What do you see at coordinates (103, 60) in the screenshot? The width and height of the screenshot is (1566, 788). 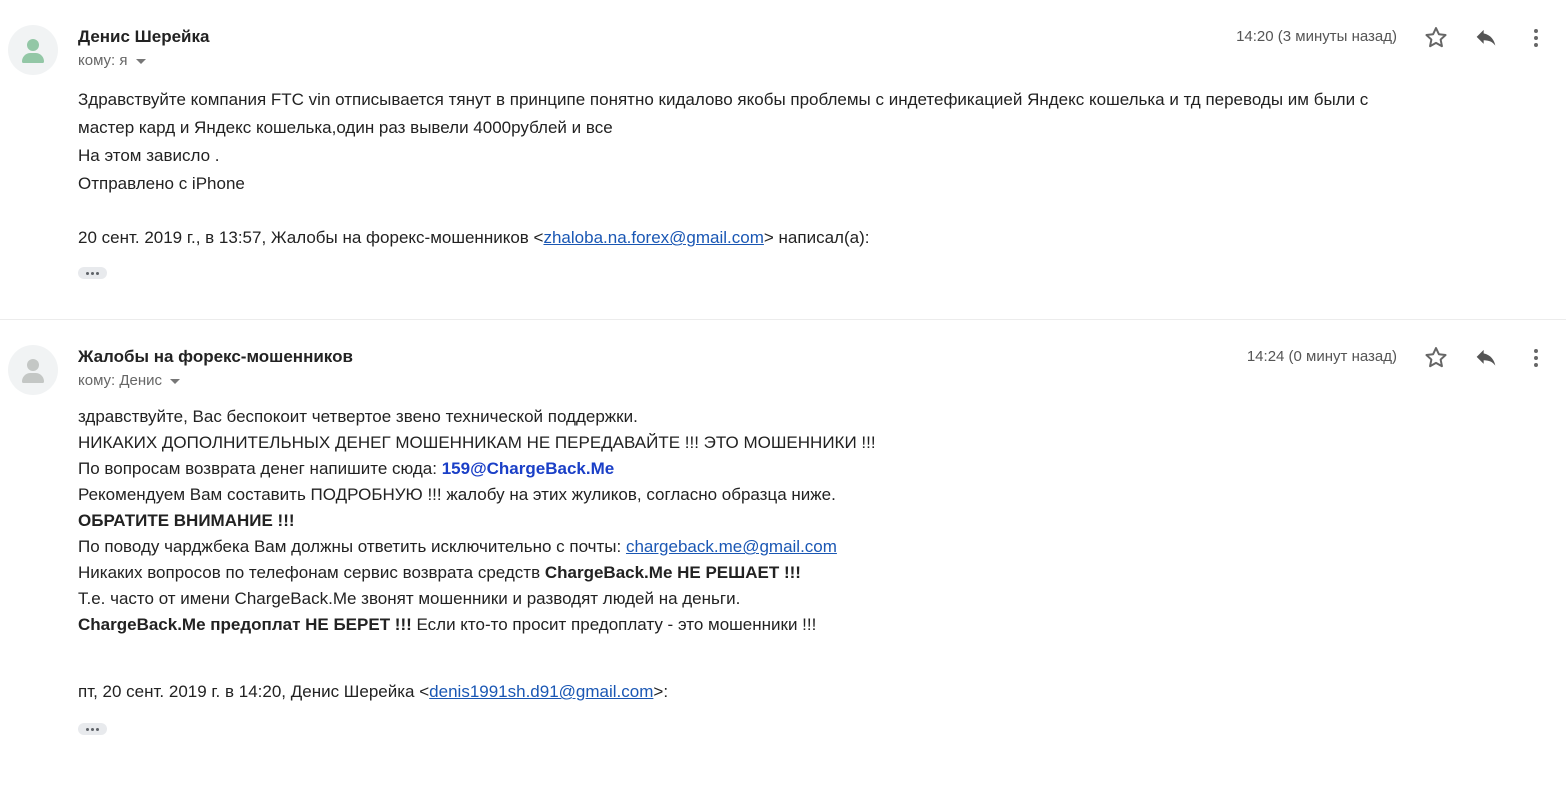 I see `recipient-label: кому: я` at bounding box center [103, 60].